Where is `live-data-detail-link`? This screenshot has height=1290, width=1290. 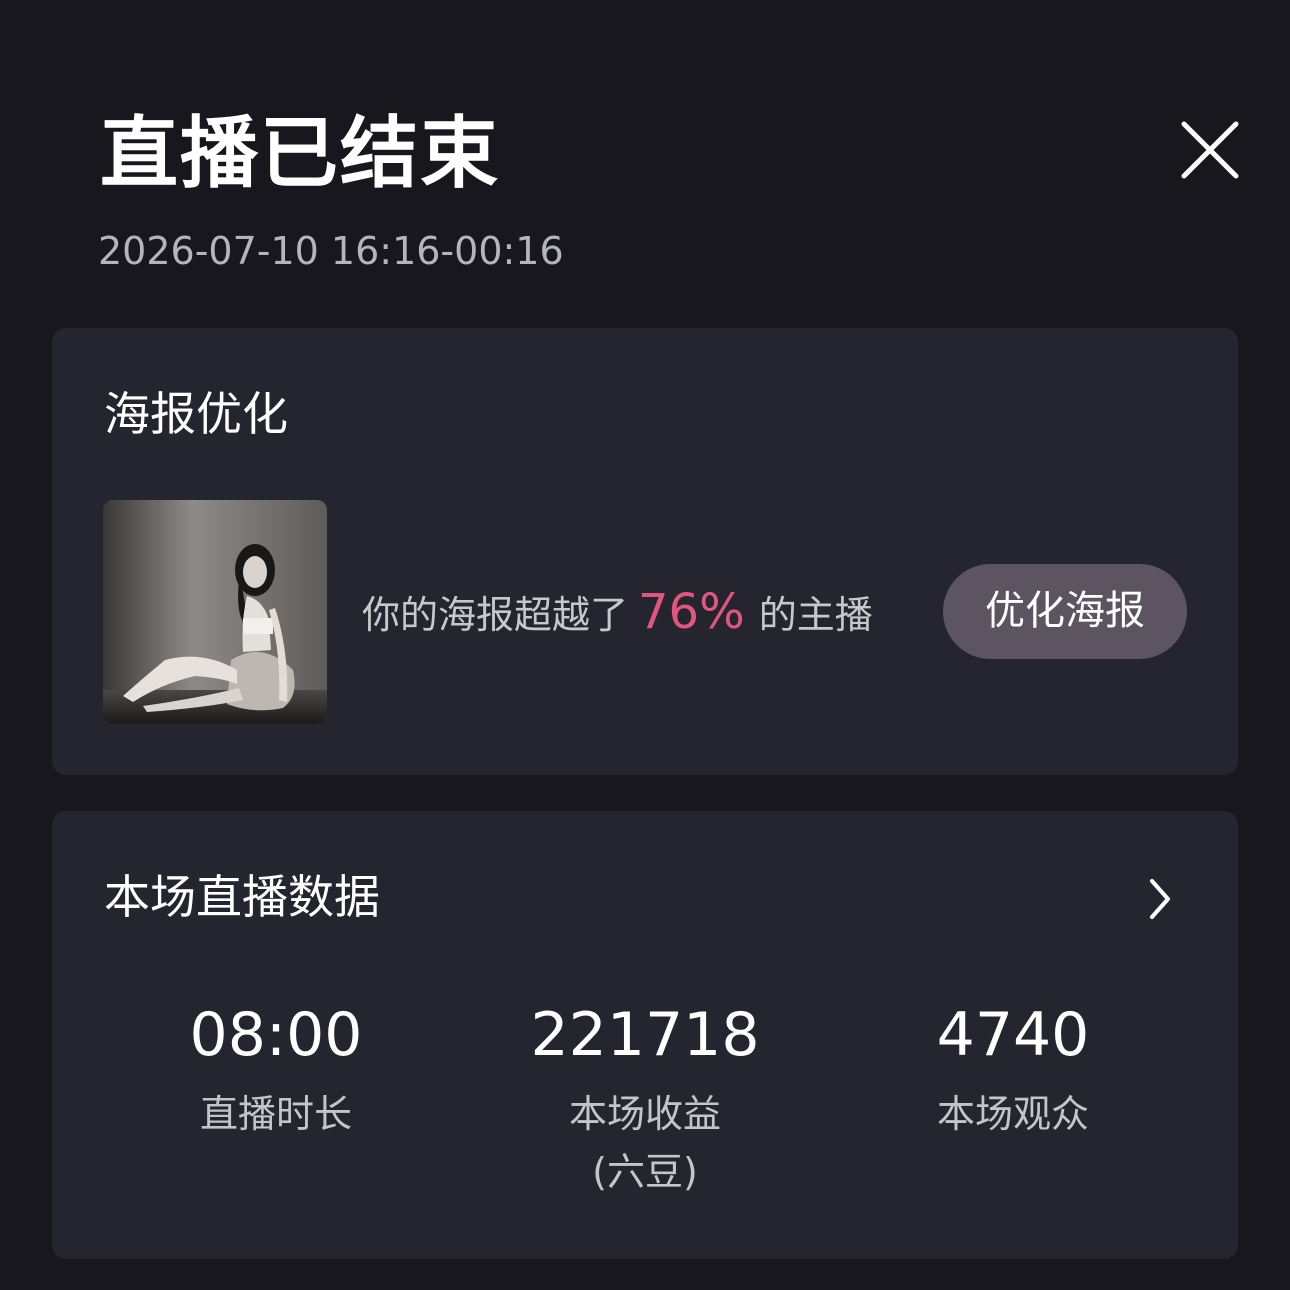 live-data-detail-link is located at coordinates (1160, 899).